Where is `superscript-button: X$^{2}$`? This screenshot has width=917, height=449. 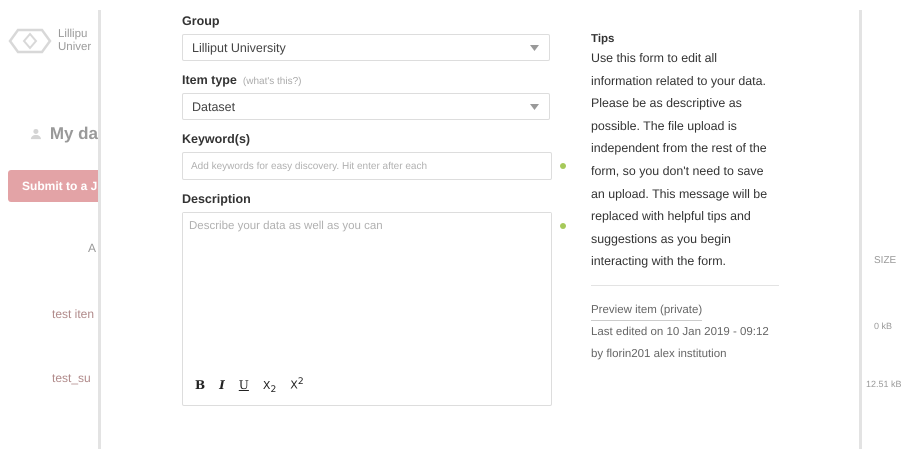
superscript-button: X$^{2}$ is located at coordinates (297, 384).